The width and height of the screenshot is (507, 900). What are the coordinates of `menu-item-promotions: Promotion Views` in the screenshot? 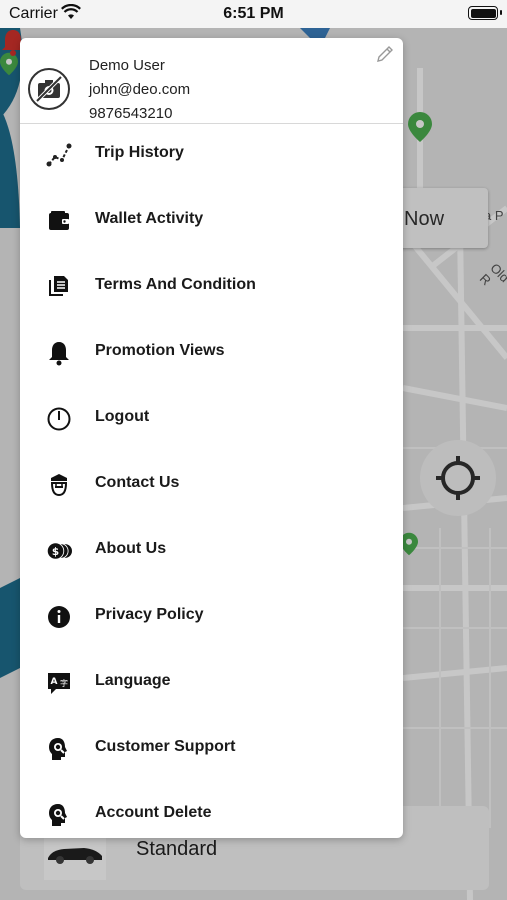 It's located at (211, 352).